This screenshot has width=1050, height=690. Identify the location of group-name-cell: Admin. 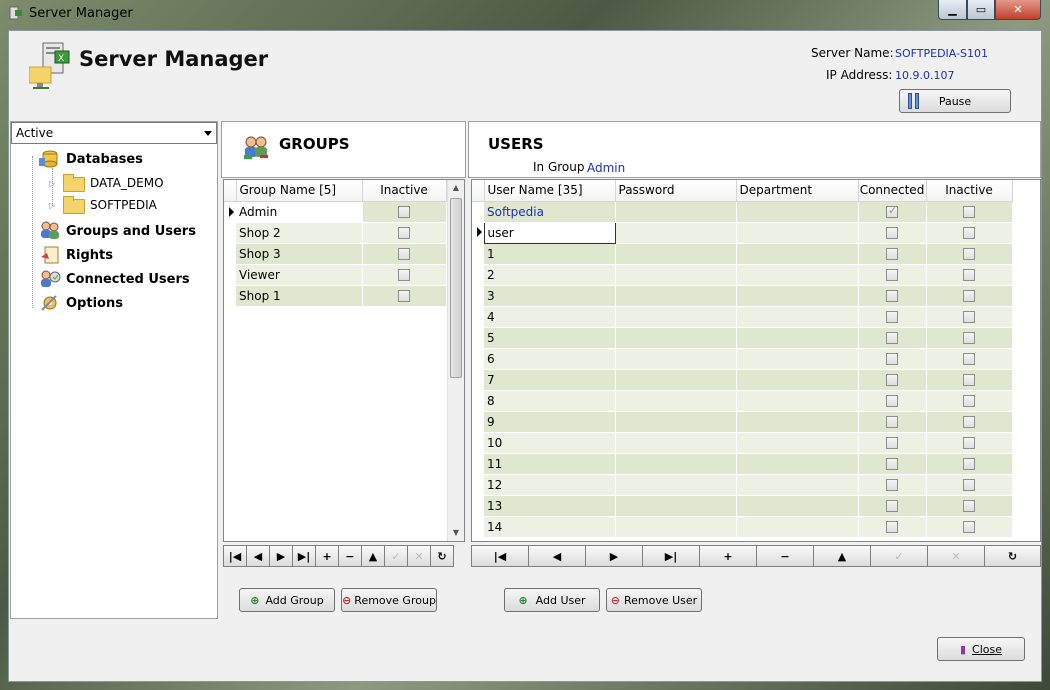
(299, 212).